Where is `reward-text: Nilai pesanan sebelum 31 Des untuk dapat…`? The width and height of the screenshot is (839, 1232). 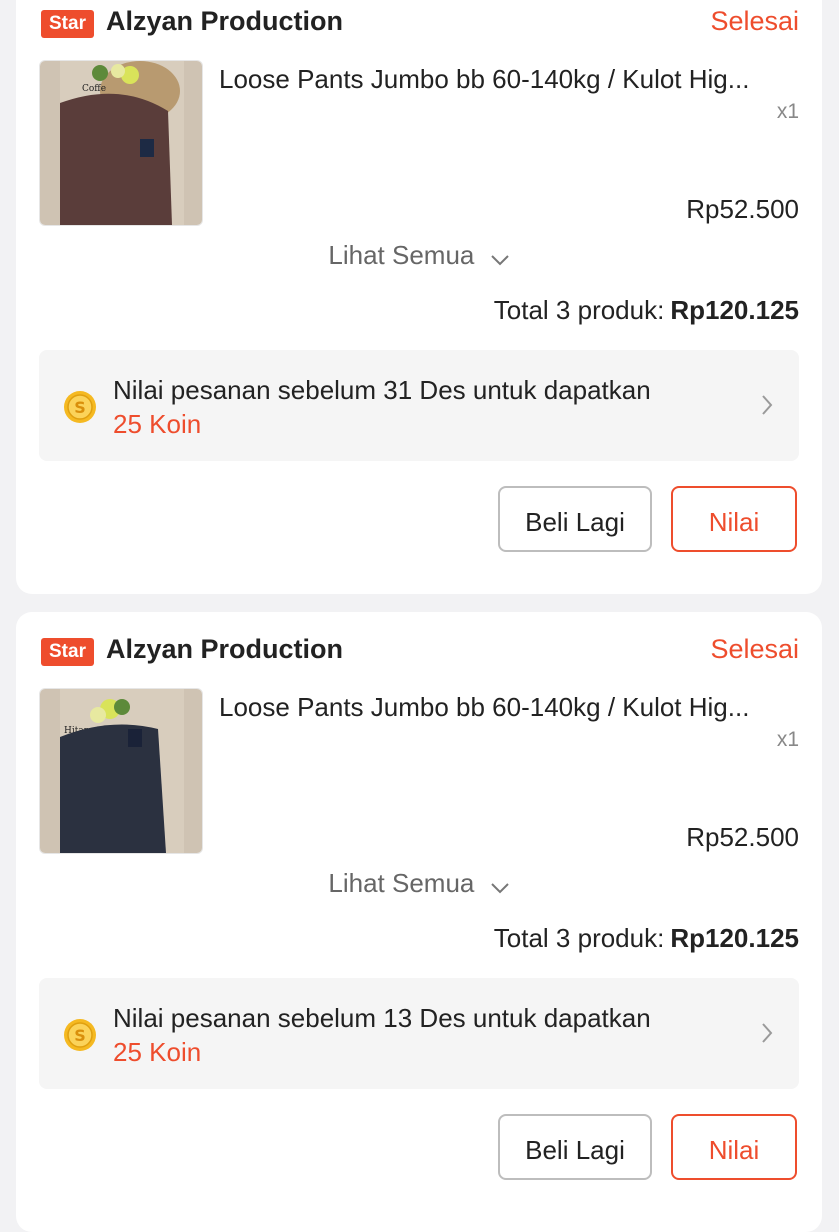
reward-text: Nilai pesanan sebelum 31 Des untuk dapat… is located at coordinates (382, 390).